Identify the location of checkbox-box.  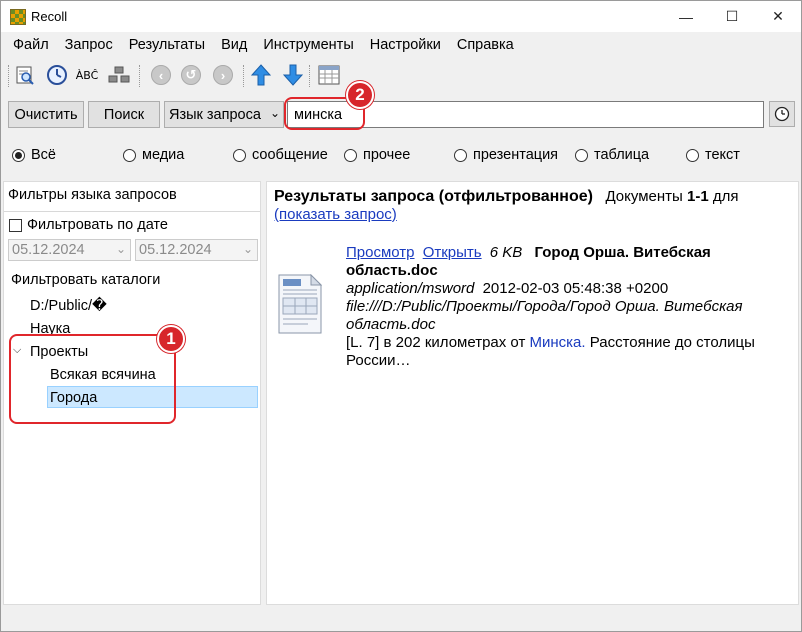
(15, 225).